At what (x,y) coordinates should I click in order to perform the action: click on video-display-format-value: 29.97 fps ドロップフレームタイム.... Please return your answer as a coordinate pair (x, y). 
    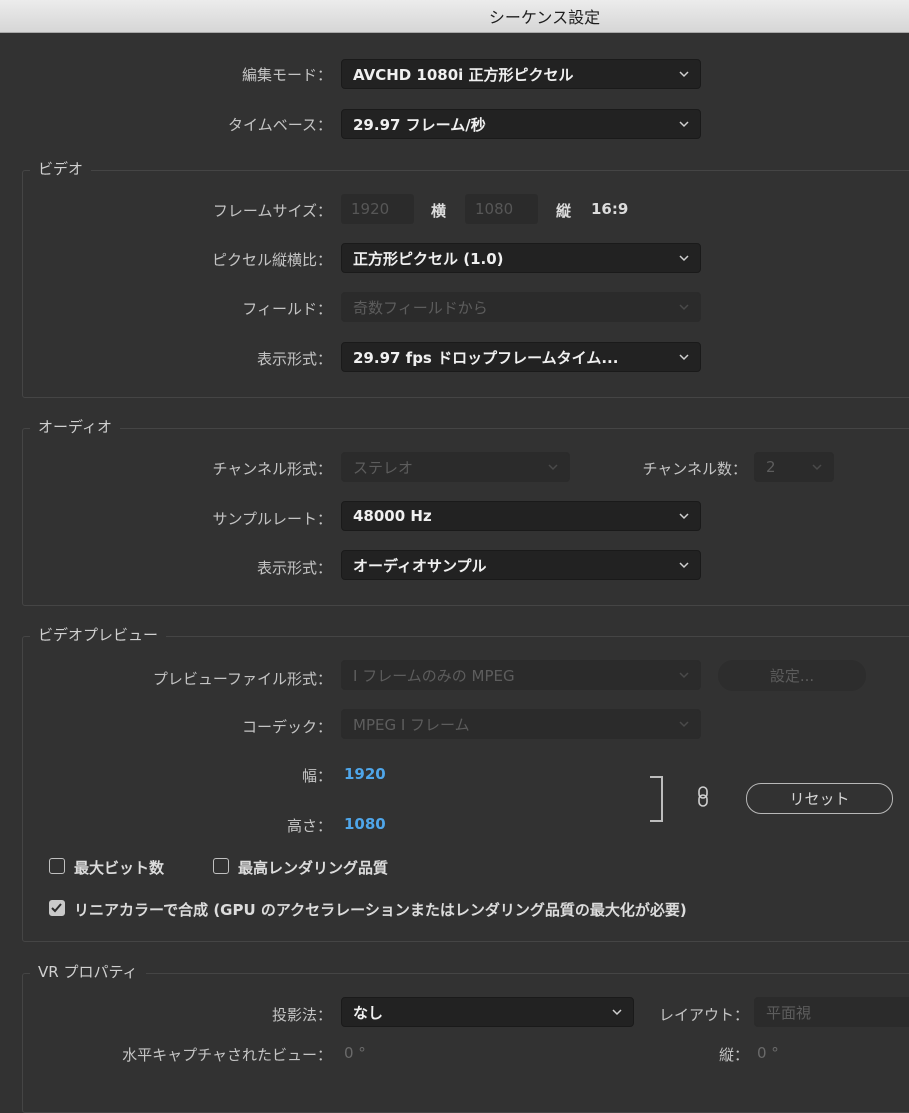
    Looking at the image, I should click on (486, 357).